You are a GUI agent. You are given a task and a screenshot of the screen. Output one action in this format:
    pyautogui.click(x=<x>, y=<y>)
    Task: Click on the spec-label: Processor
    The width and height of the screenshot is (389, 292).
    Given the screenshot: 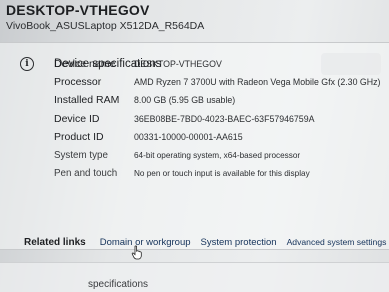 What is the action you would take?
    pyautogui.click(x=78, y=82)
    